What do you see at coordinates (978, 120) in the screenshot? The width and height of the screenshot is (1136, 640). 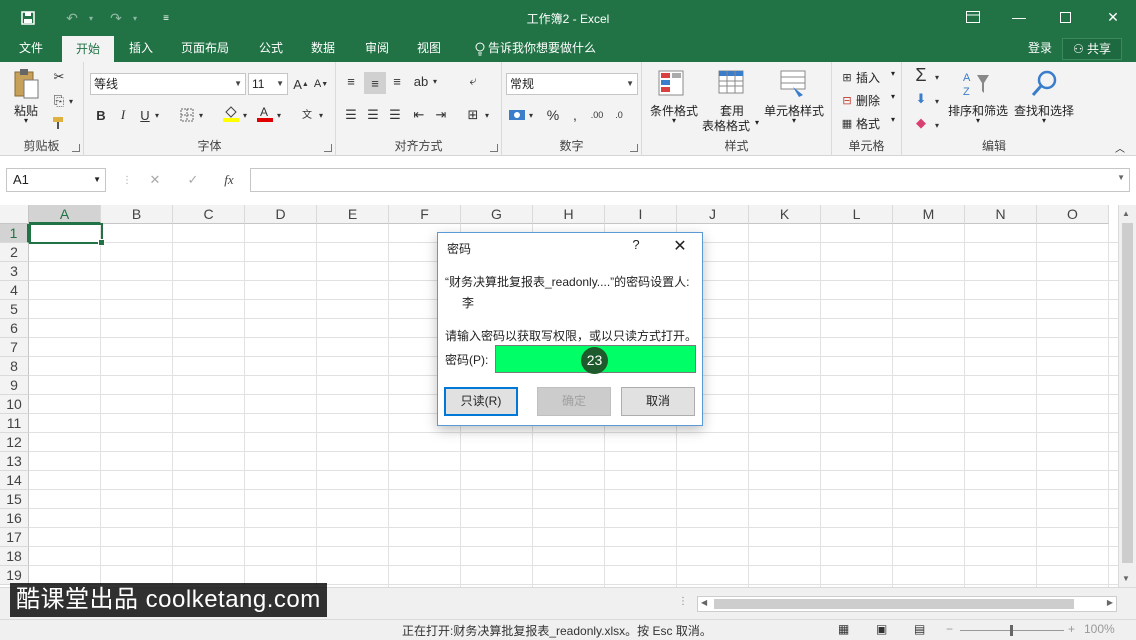 I see `sort-filter-dropdown-icon: ▾` at bounding box center [978, 120].